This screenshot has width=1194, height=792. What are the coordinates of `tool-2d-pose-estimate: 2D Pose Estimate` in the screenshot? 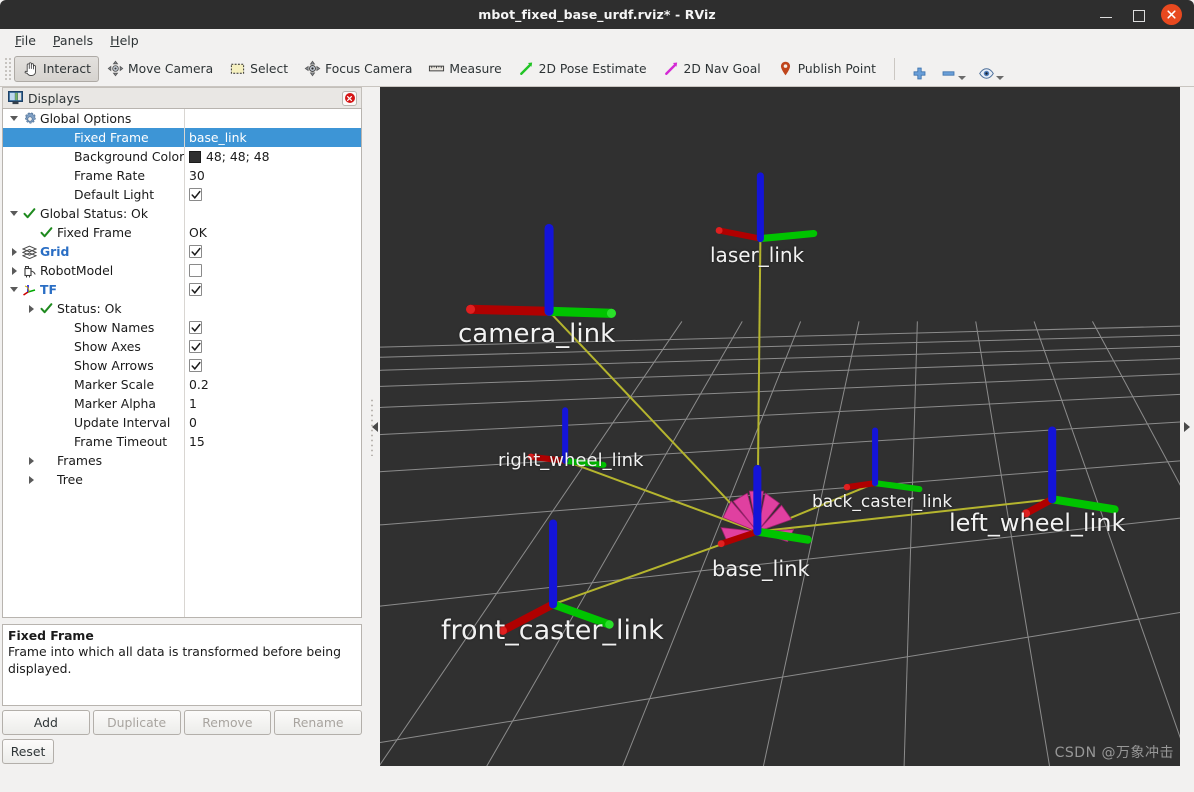 It's located at (582, 69).